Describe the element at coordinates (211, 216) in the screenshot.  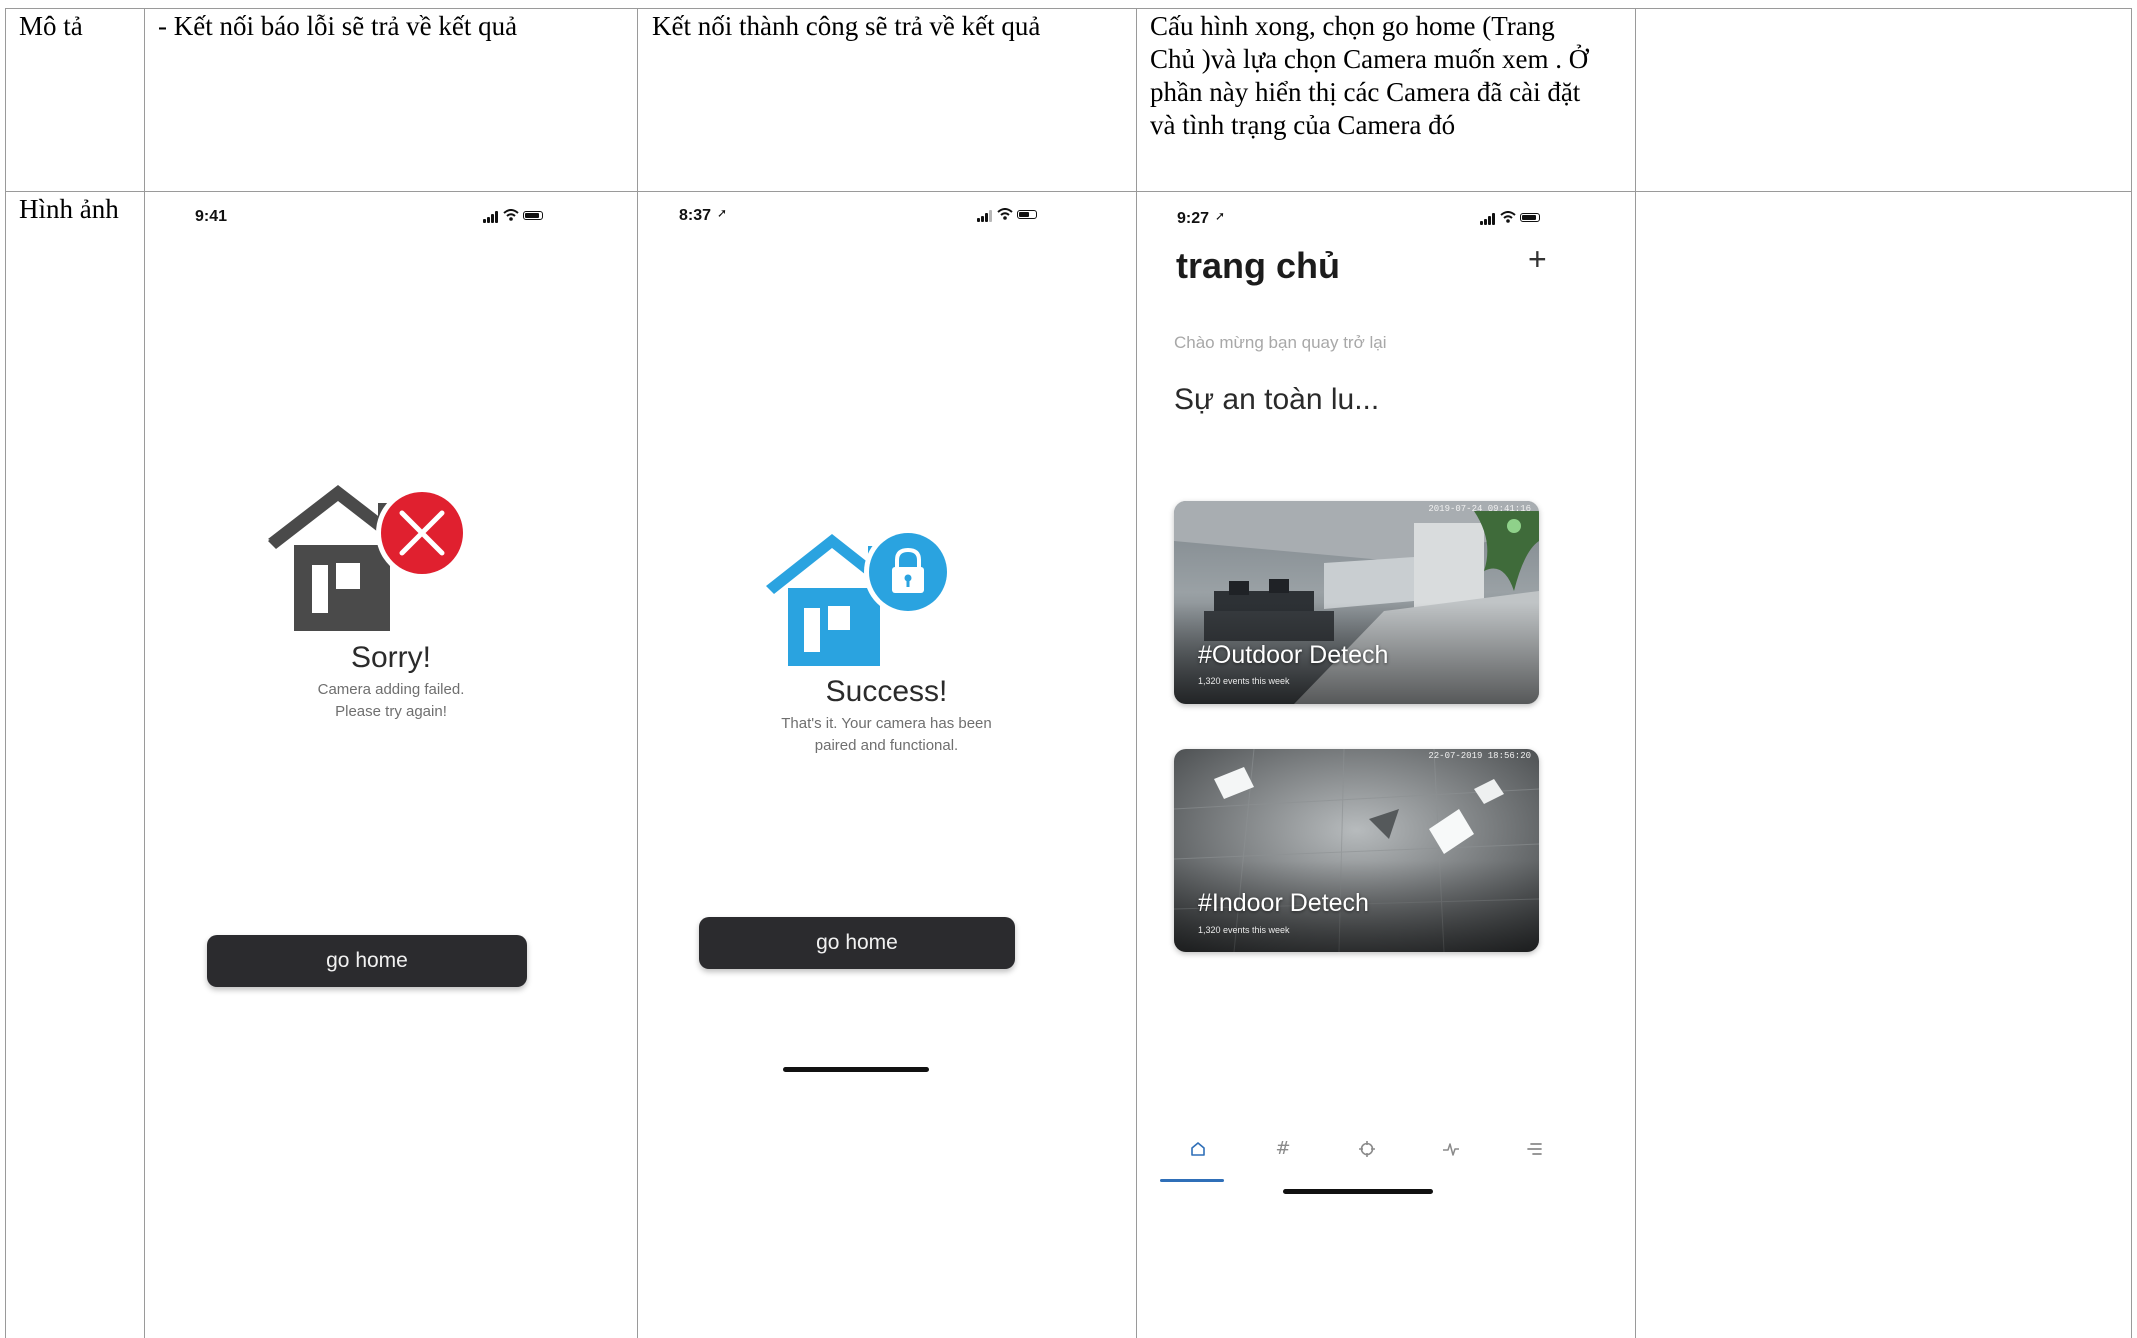
I see `status-time: 9:41` at that location.